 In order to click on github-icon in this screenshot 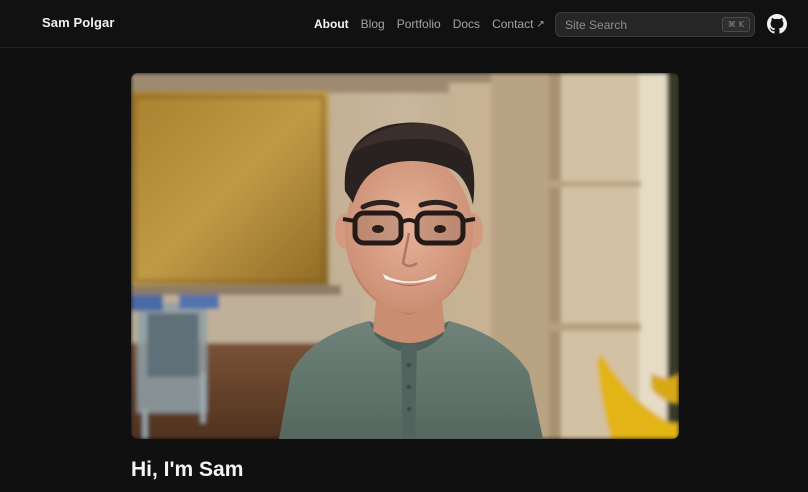, I will do `click(777, 24)`.